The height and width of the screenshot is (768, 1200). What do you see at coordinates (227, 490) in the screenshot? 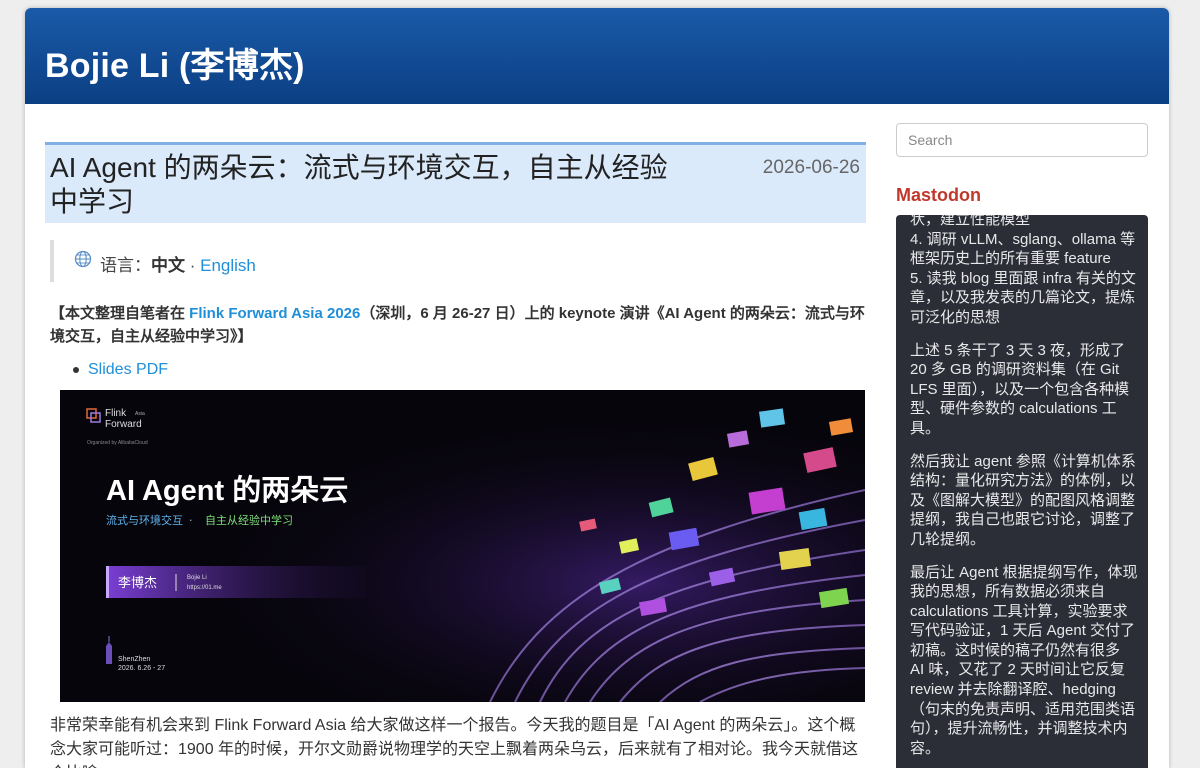
I see `slide-headline: AI Agent 的两朵云` at bounding box center [227, 490].